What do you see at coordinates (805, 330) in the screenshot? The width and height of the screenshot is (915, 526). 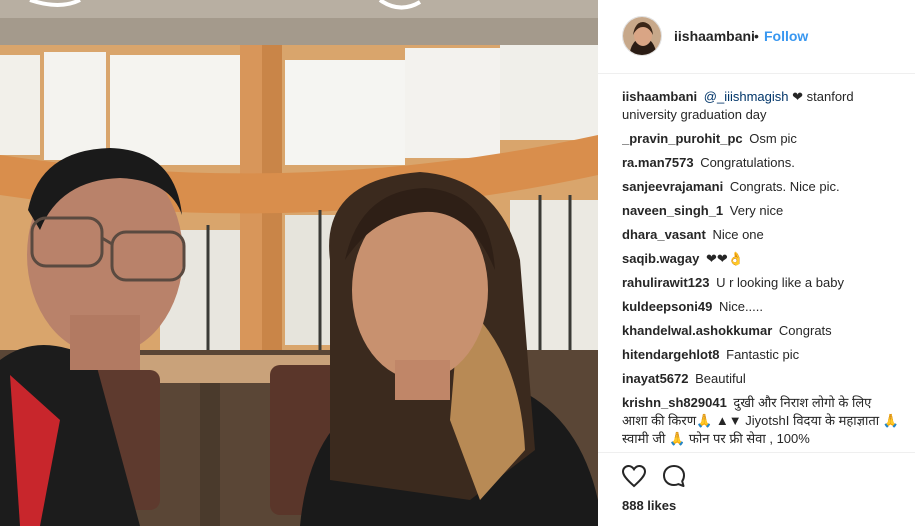 I see `comment-text: Congrats` at bounding box center [805, 330].